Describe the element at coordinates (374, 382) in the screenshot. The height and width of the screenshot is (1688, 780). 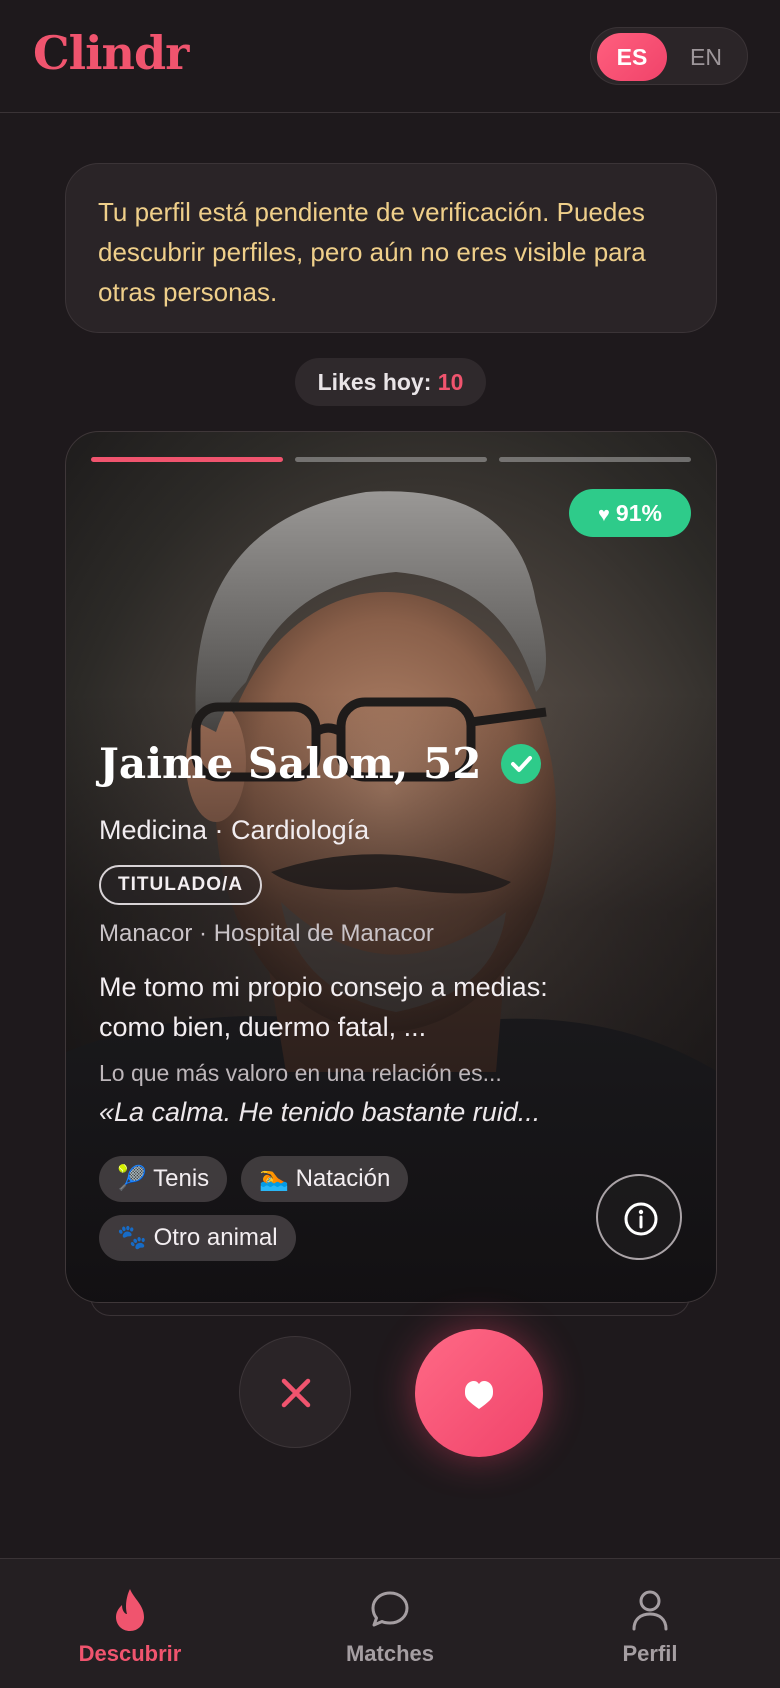
I see `likes-label: Likes hoy:` at that location.